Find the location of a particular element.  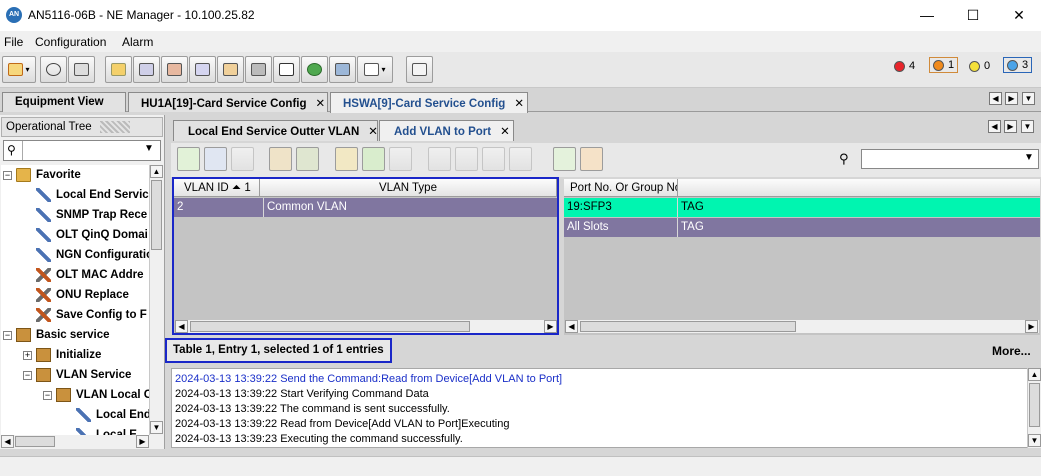

tree-item: Save Config to F is located at coordinates (85, 315).